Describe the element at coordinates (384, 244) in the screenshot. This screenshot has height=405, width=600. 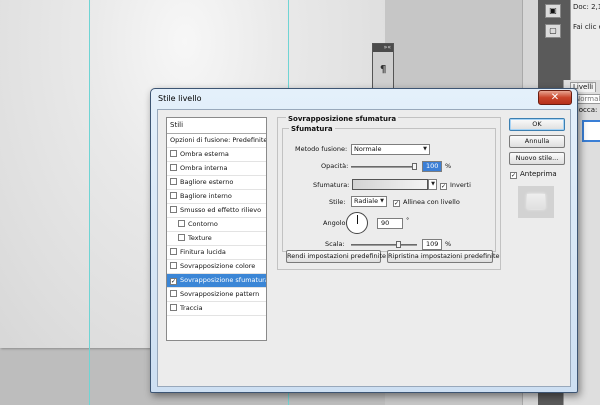
I see `scale-slider` at that location.